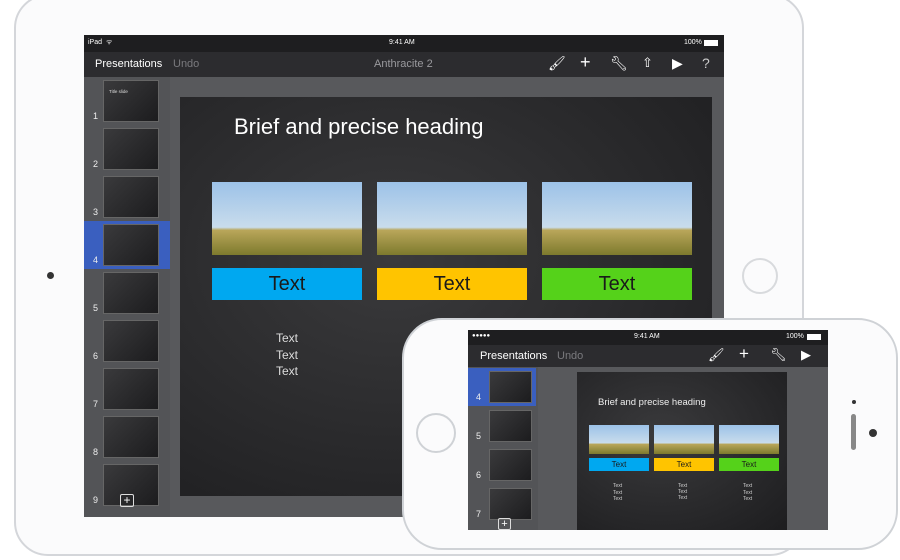 This screenshot has width=900, height=560. Describe the element at coordinates (96, 212) in the screenshot. I see `slide-number: 3` at that location.